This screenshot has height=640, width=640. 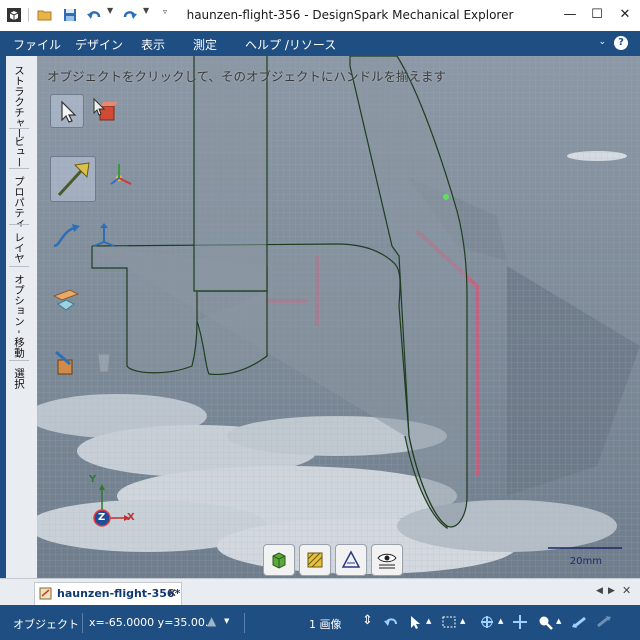 What do you see at coordinates (621, 43) in the screenshot?
I see `help-button: ?` at bounding box center [621, 43].